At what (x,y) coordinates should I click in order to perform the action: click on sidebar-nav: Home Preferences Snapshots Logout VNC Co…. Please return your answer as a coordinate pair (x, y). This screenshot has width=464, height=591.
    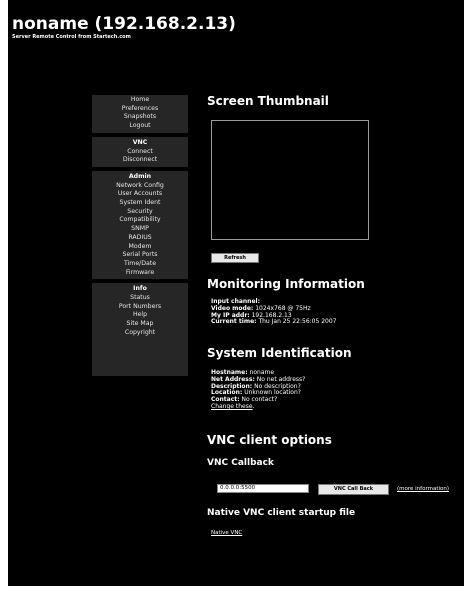
    Looking at the image, I should click on (140, 235).